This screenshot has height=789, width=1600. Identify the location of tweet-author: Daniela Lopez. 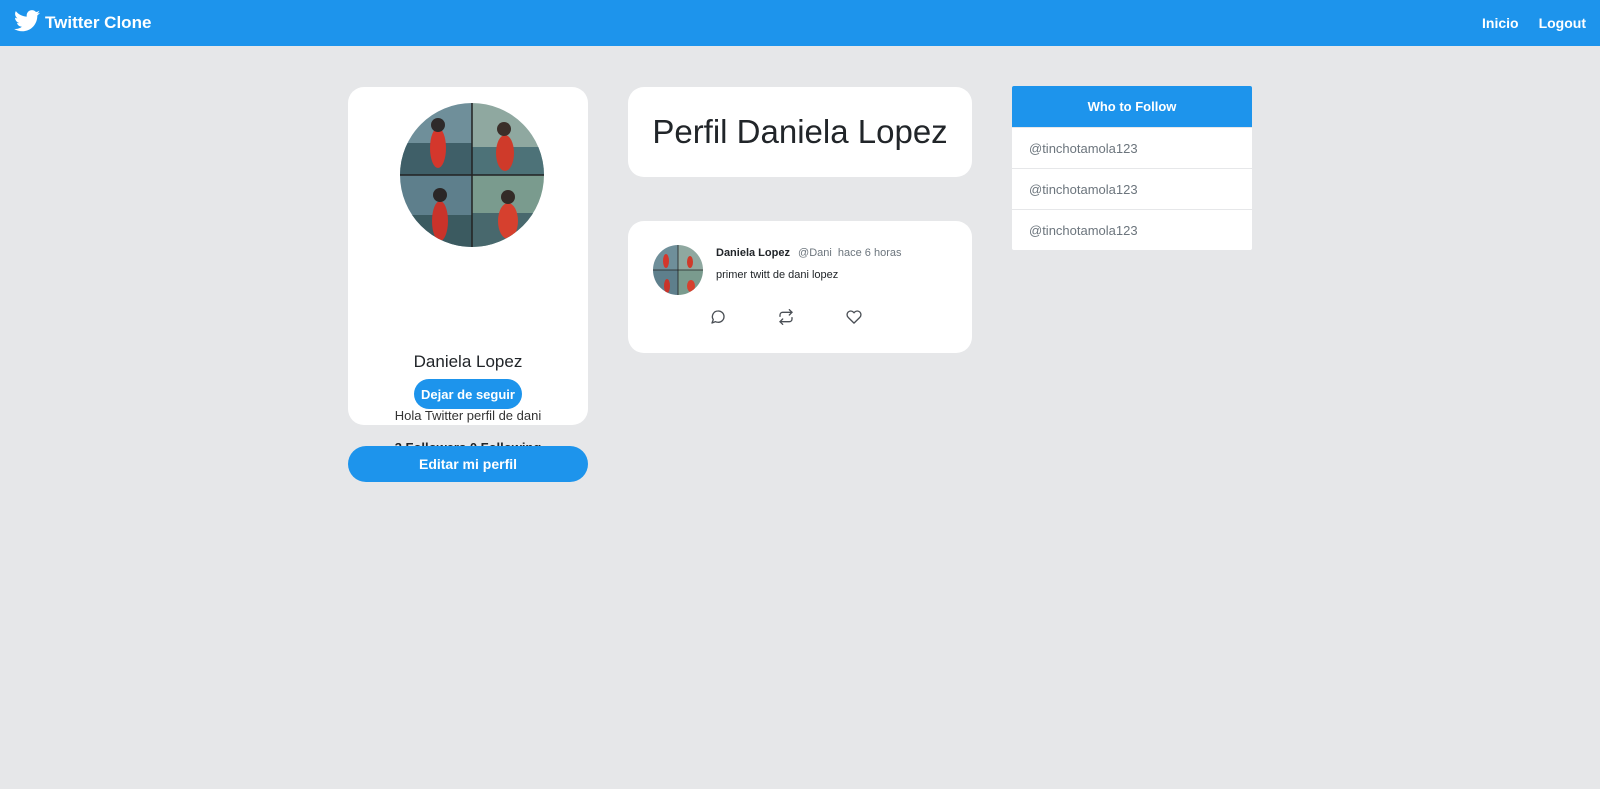
(753, 253).